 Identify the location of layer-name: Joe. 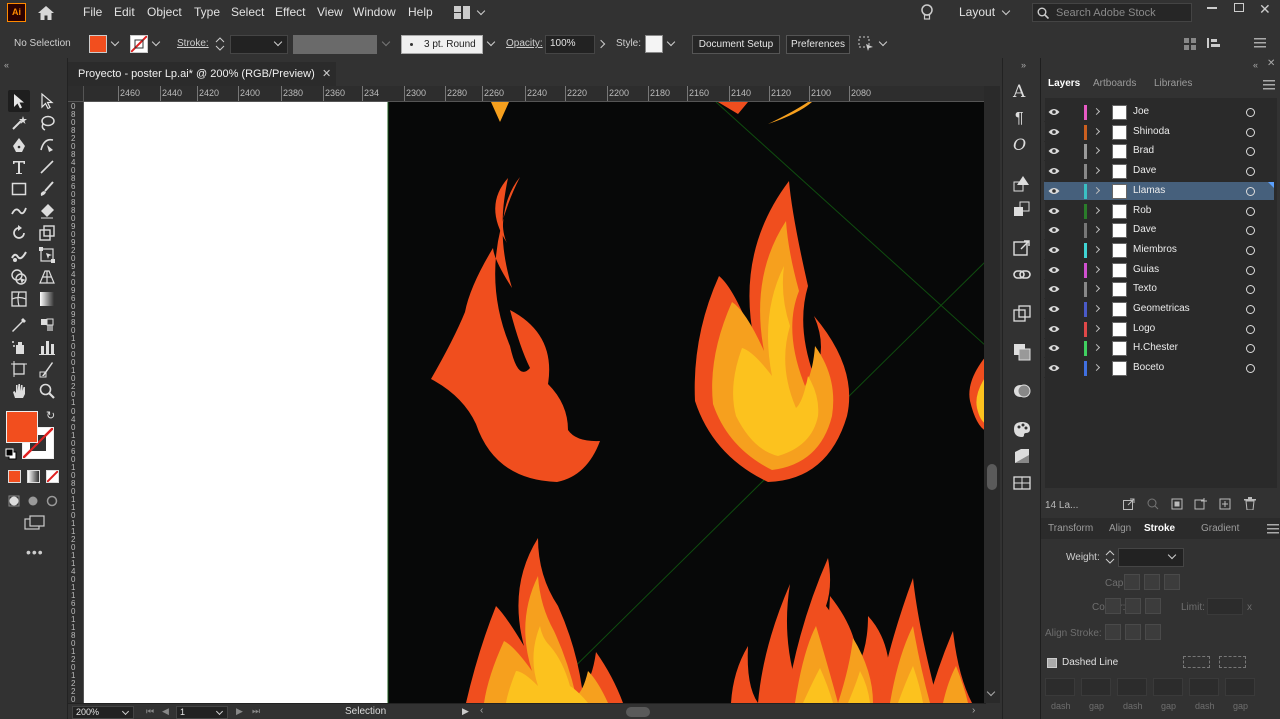
(1141, 111).